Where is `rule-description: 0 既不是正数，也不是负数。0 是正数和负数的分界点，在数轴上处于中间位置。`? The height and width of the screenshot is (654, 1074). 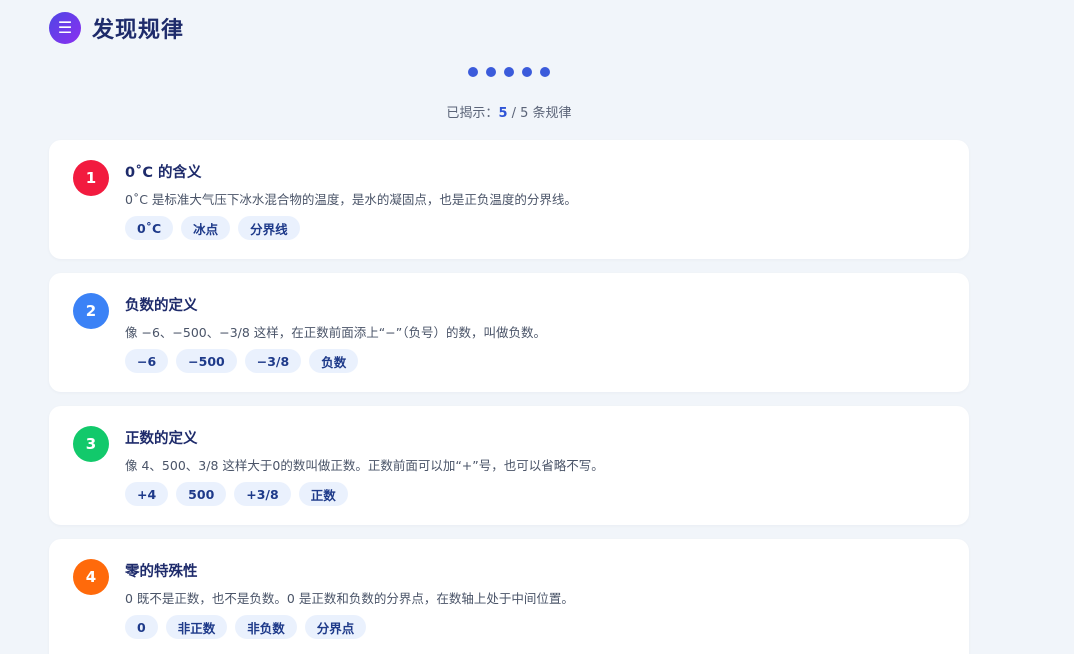 rule-description: 0 既不是正数，也不是负数。0 是正数和负数的分界点，在数轴上处于中间位置。 is located at coordinates (349, 598).